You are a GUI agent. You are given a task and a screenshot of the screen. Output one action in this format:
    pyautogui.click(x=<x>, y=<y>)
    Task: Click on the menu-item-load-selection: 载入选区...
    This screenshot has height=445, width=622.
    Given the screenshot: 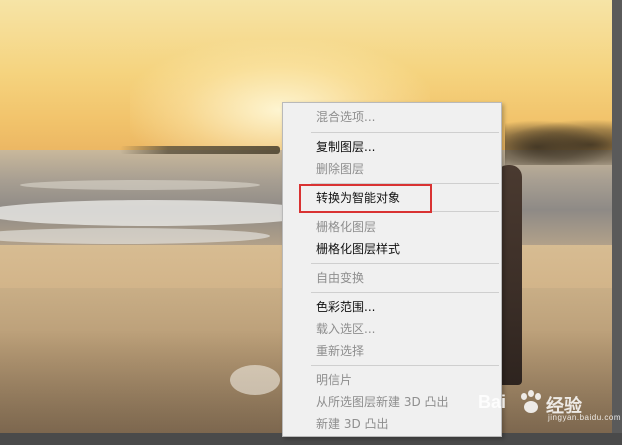 What is the action you would take?
    pyautogui.click(x=345, y=329)
    